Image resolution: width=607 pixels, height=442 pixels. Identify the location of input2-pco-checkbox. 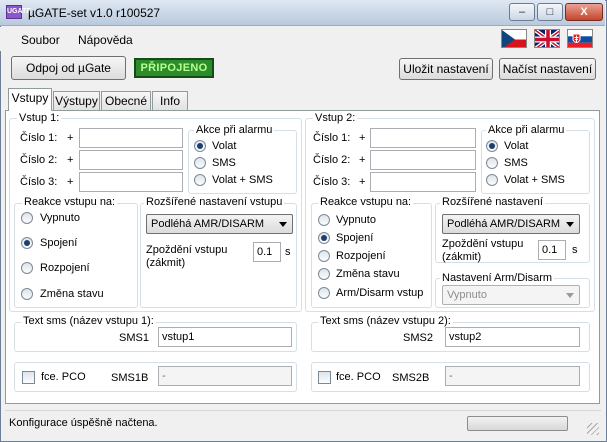
(324, 377).